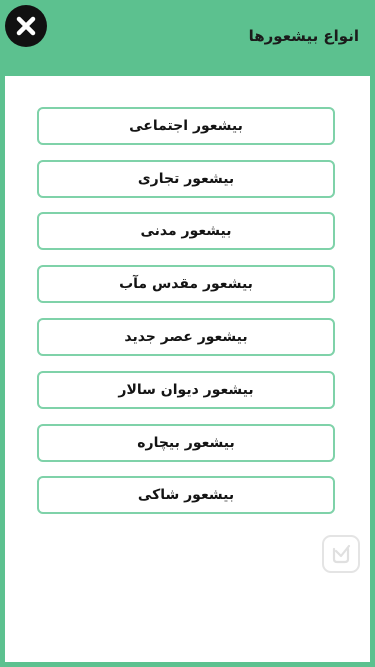 The image size is (375, 667). What do you see at coordinates (186, 126) in the screenshot?
I see `menu-item-button: بیشعور اجتماعی` at bounding box center [186, 126].